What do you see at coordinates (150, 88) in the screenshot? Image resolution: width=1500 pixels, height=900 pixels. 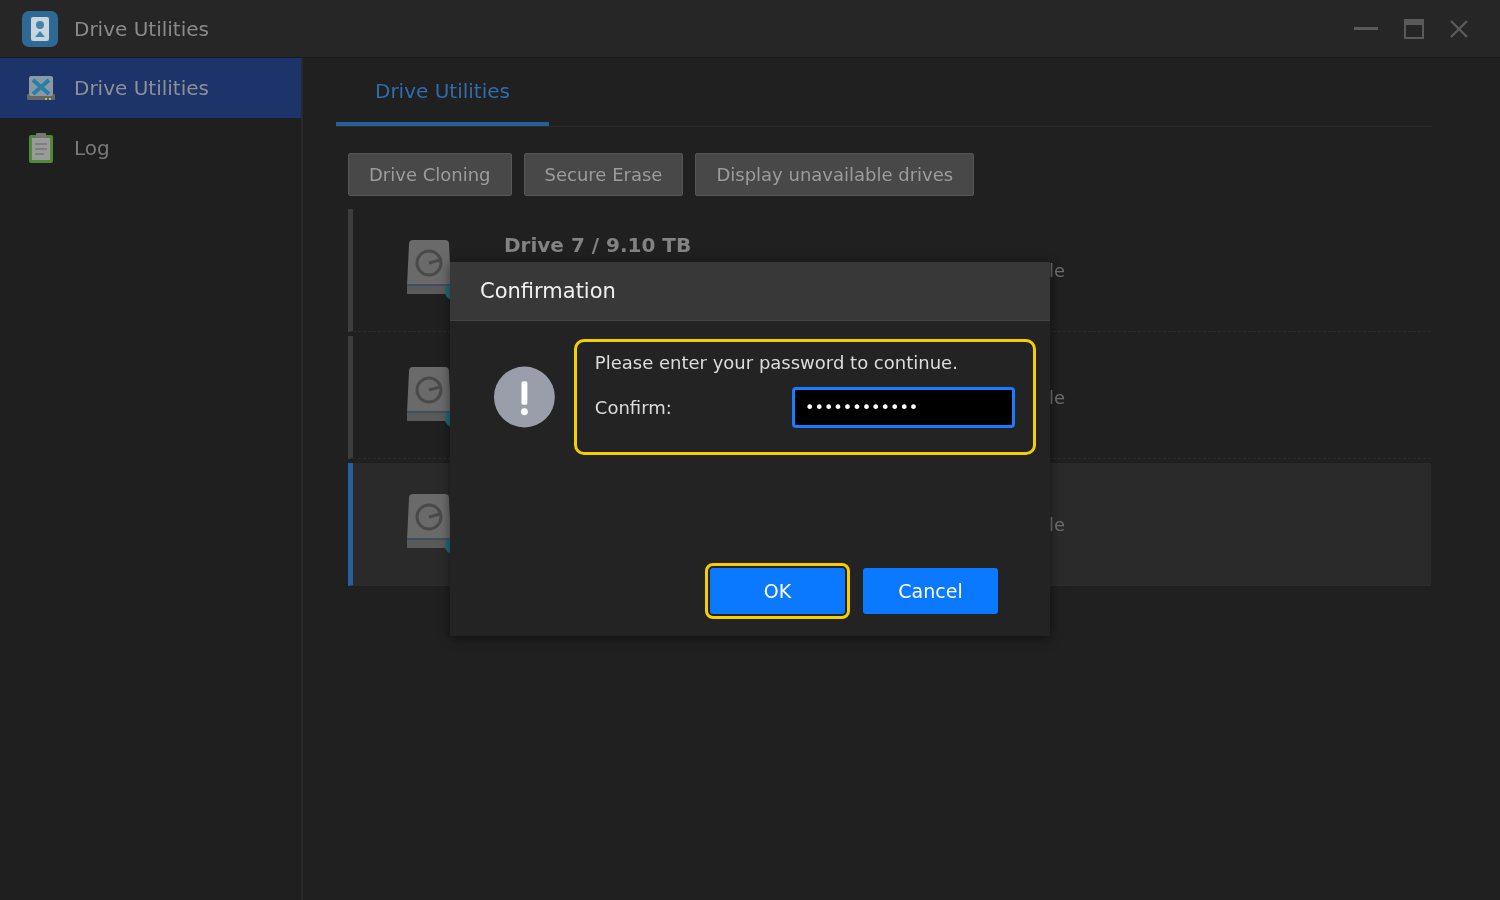 I see `sidebar-item: Drive Utilities` at bounding box center [150, 88].